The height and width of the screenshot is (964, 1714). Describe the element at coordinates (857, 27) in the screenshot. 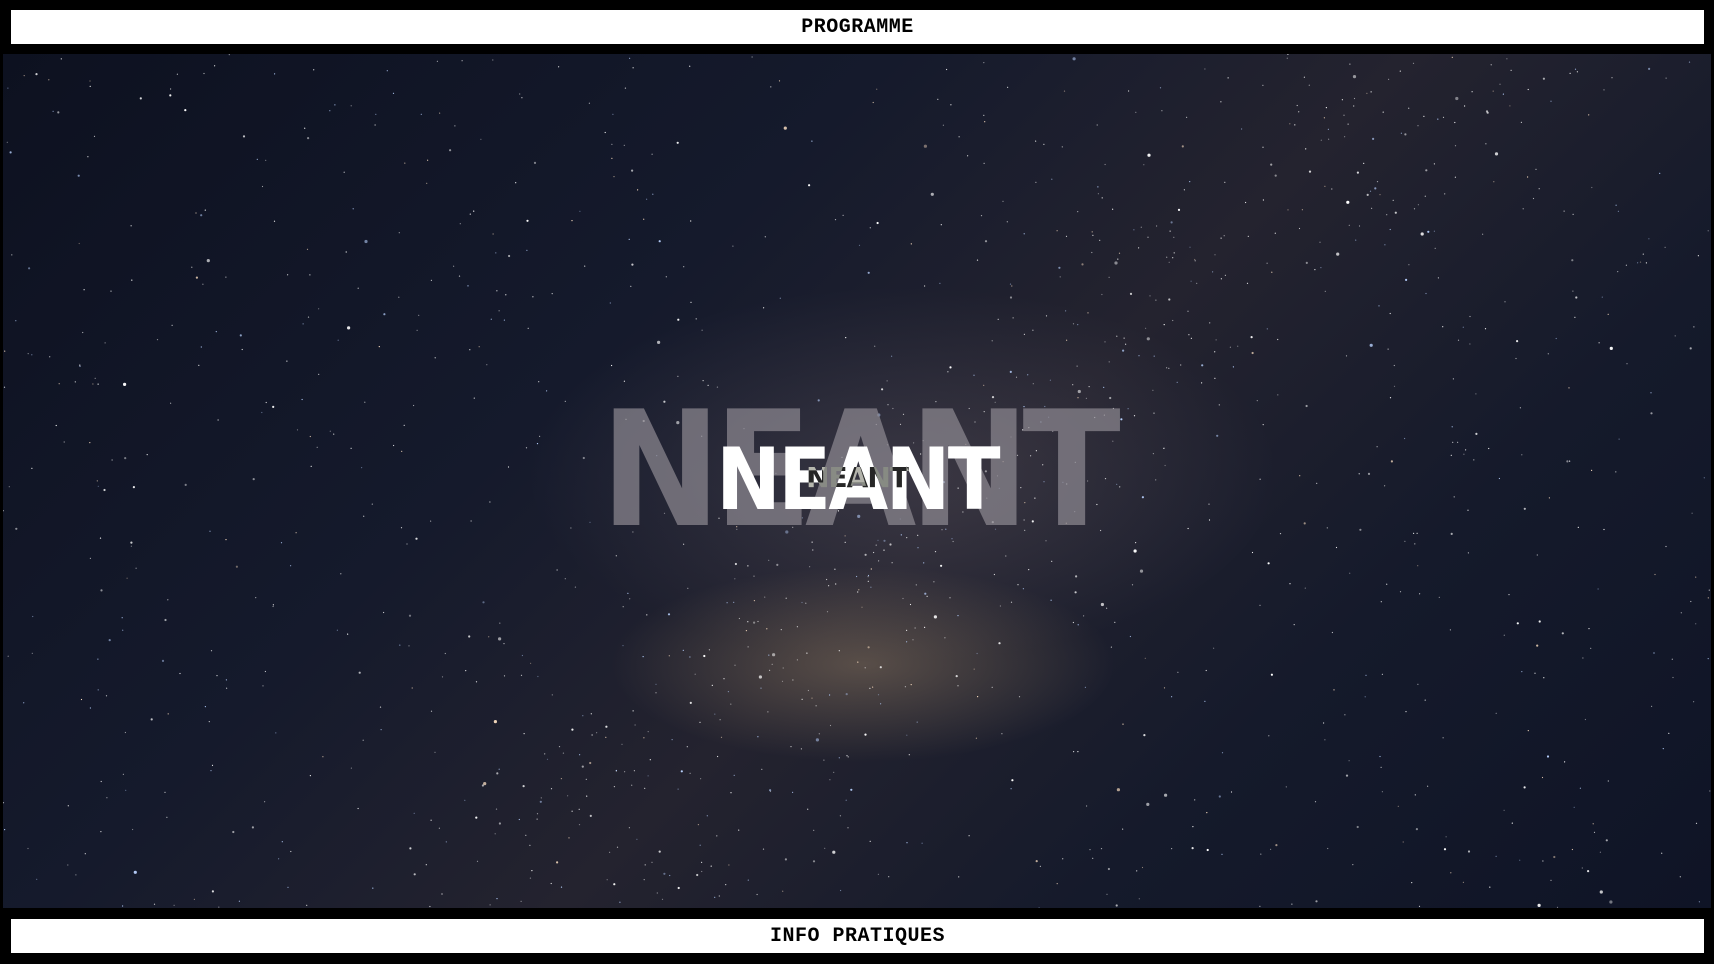

I see `programme-nav-button: PROGRAMME` at that location.